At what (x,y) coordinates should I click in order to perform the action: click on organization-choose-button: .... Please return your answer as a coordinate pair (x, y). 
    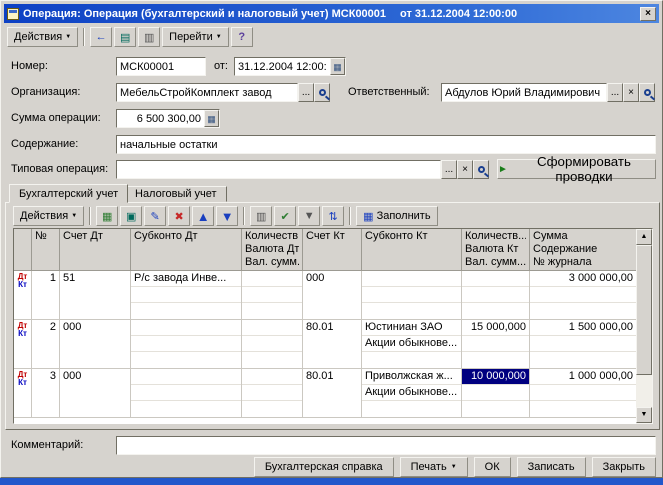
    Looking at the image, I should click on (306, 92).